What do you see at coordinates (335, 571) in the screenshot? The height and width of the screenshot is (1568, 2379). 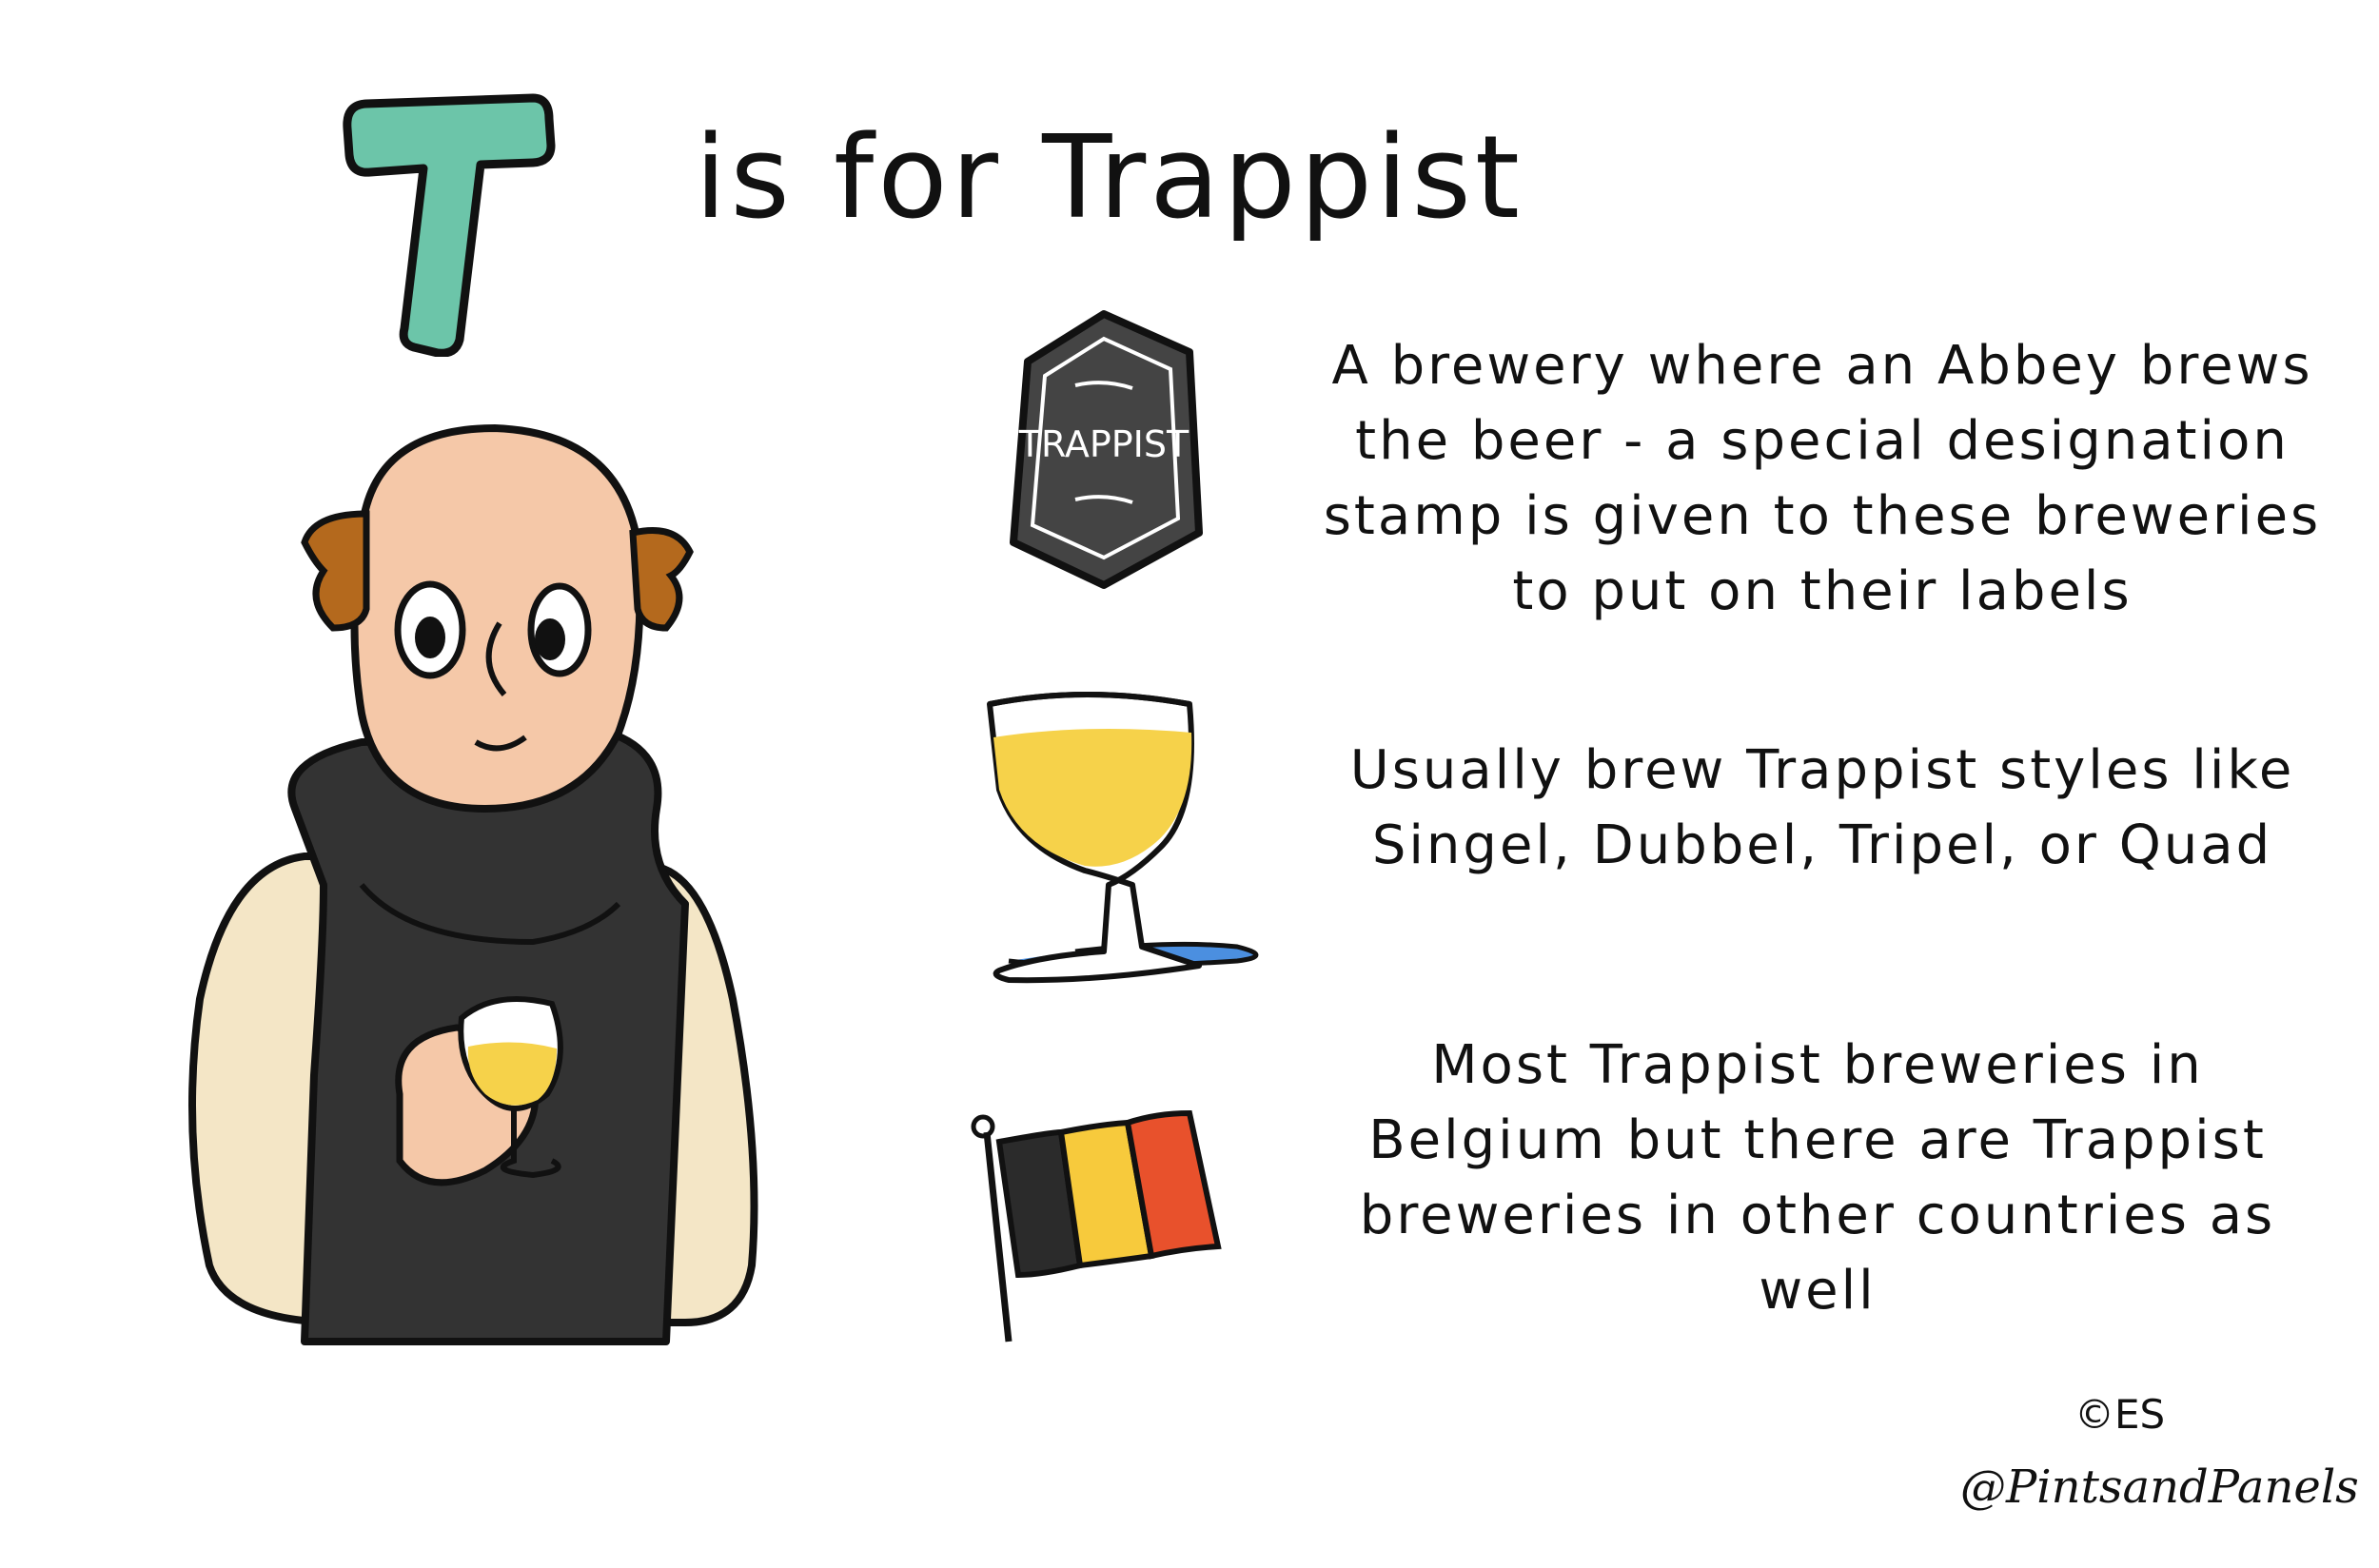 I see `left-hair` at bounding box center [335, 571].